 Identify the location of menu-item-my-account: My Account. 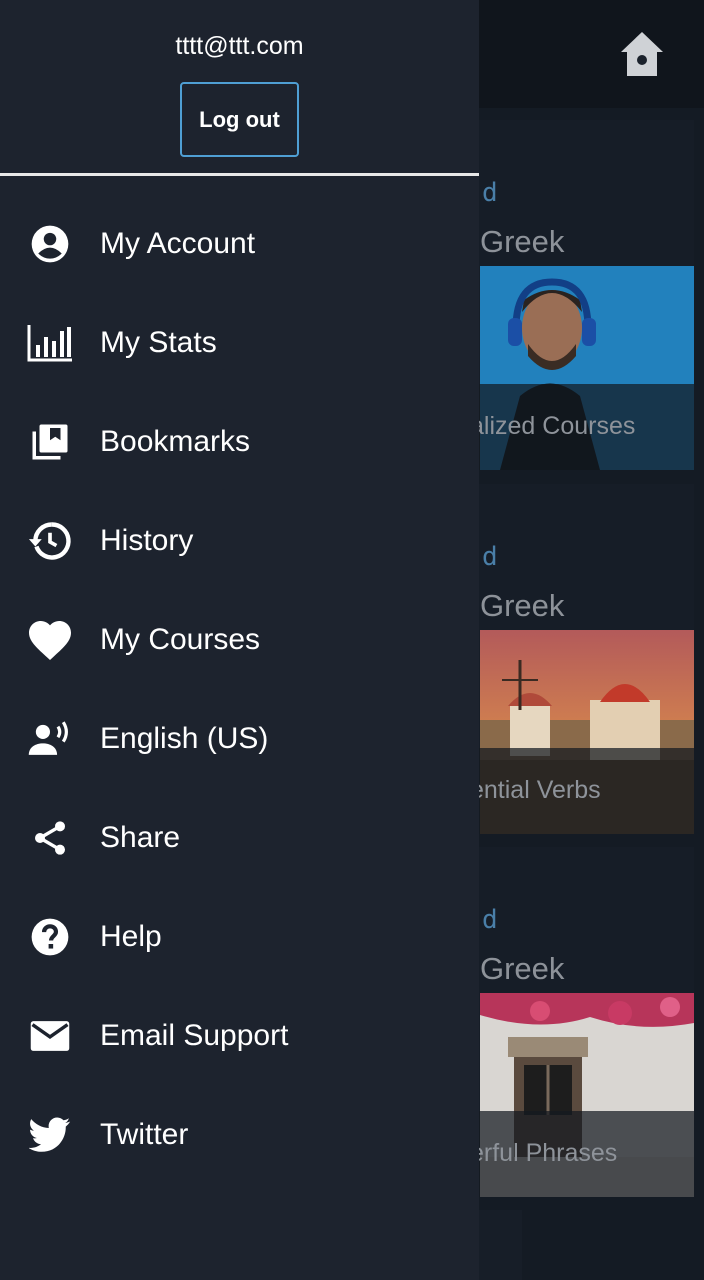
(239, 243).